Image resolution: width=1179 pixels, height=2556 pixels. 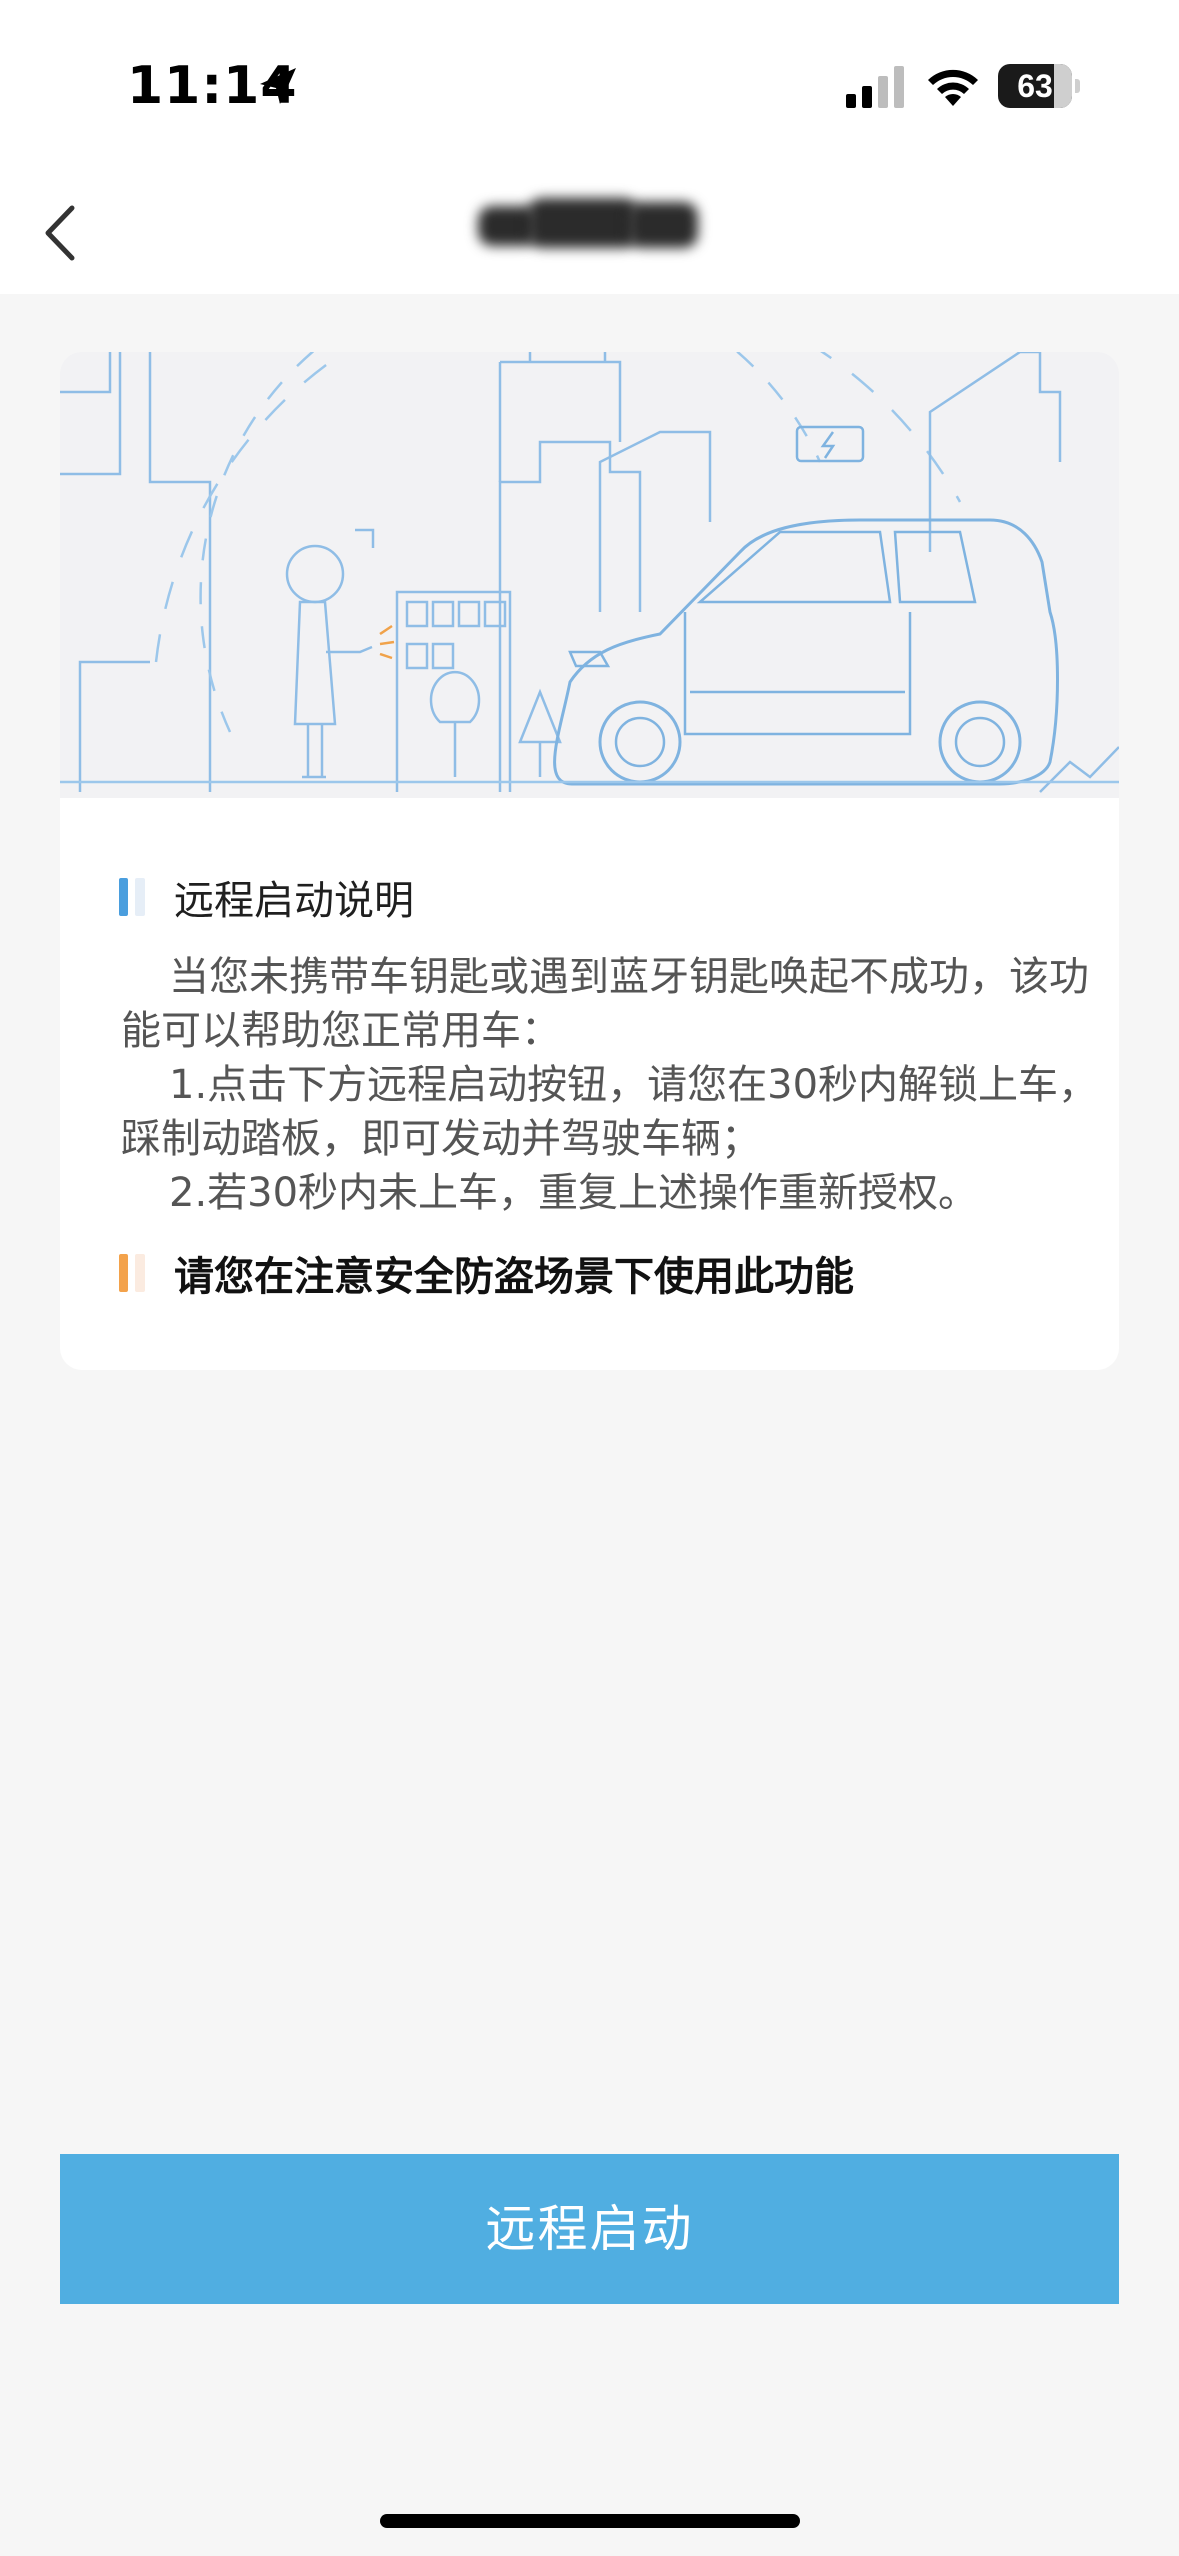 I want to click on nav-bar, so click(x=589, y=232).